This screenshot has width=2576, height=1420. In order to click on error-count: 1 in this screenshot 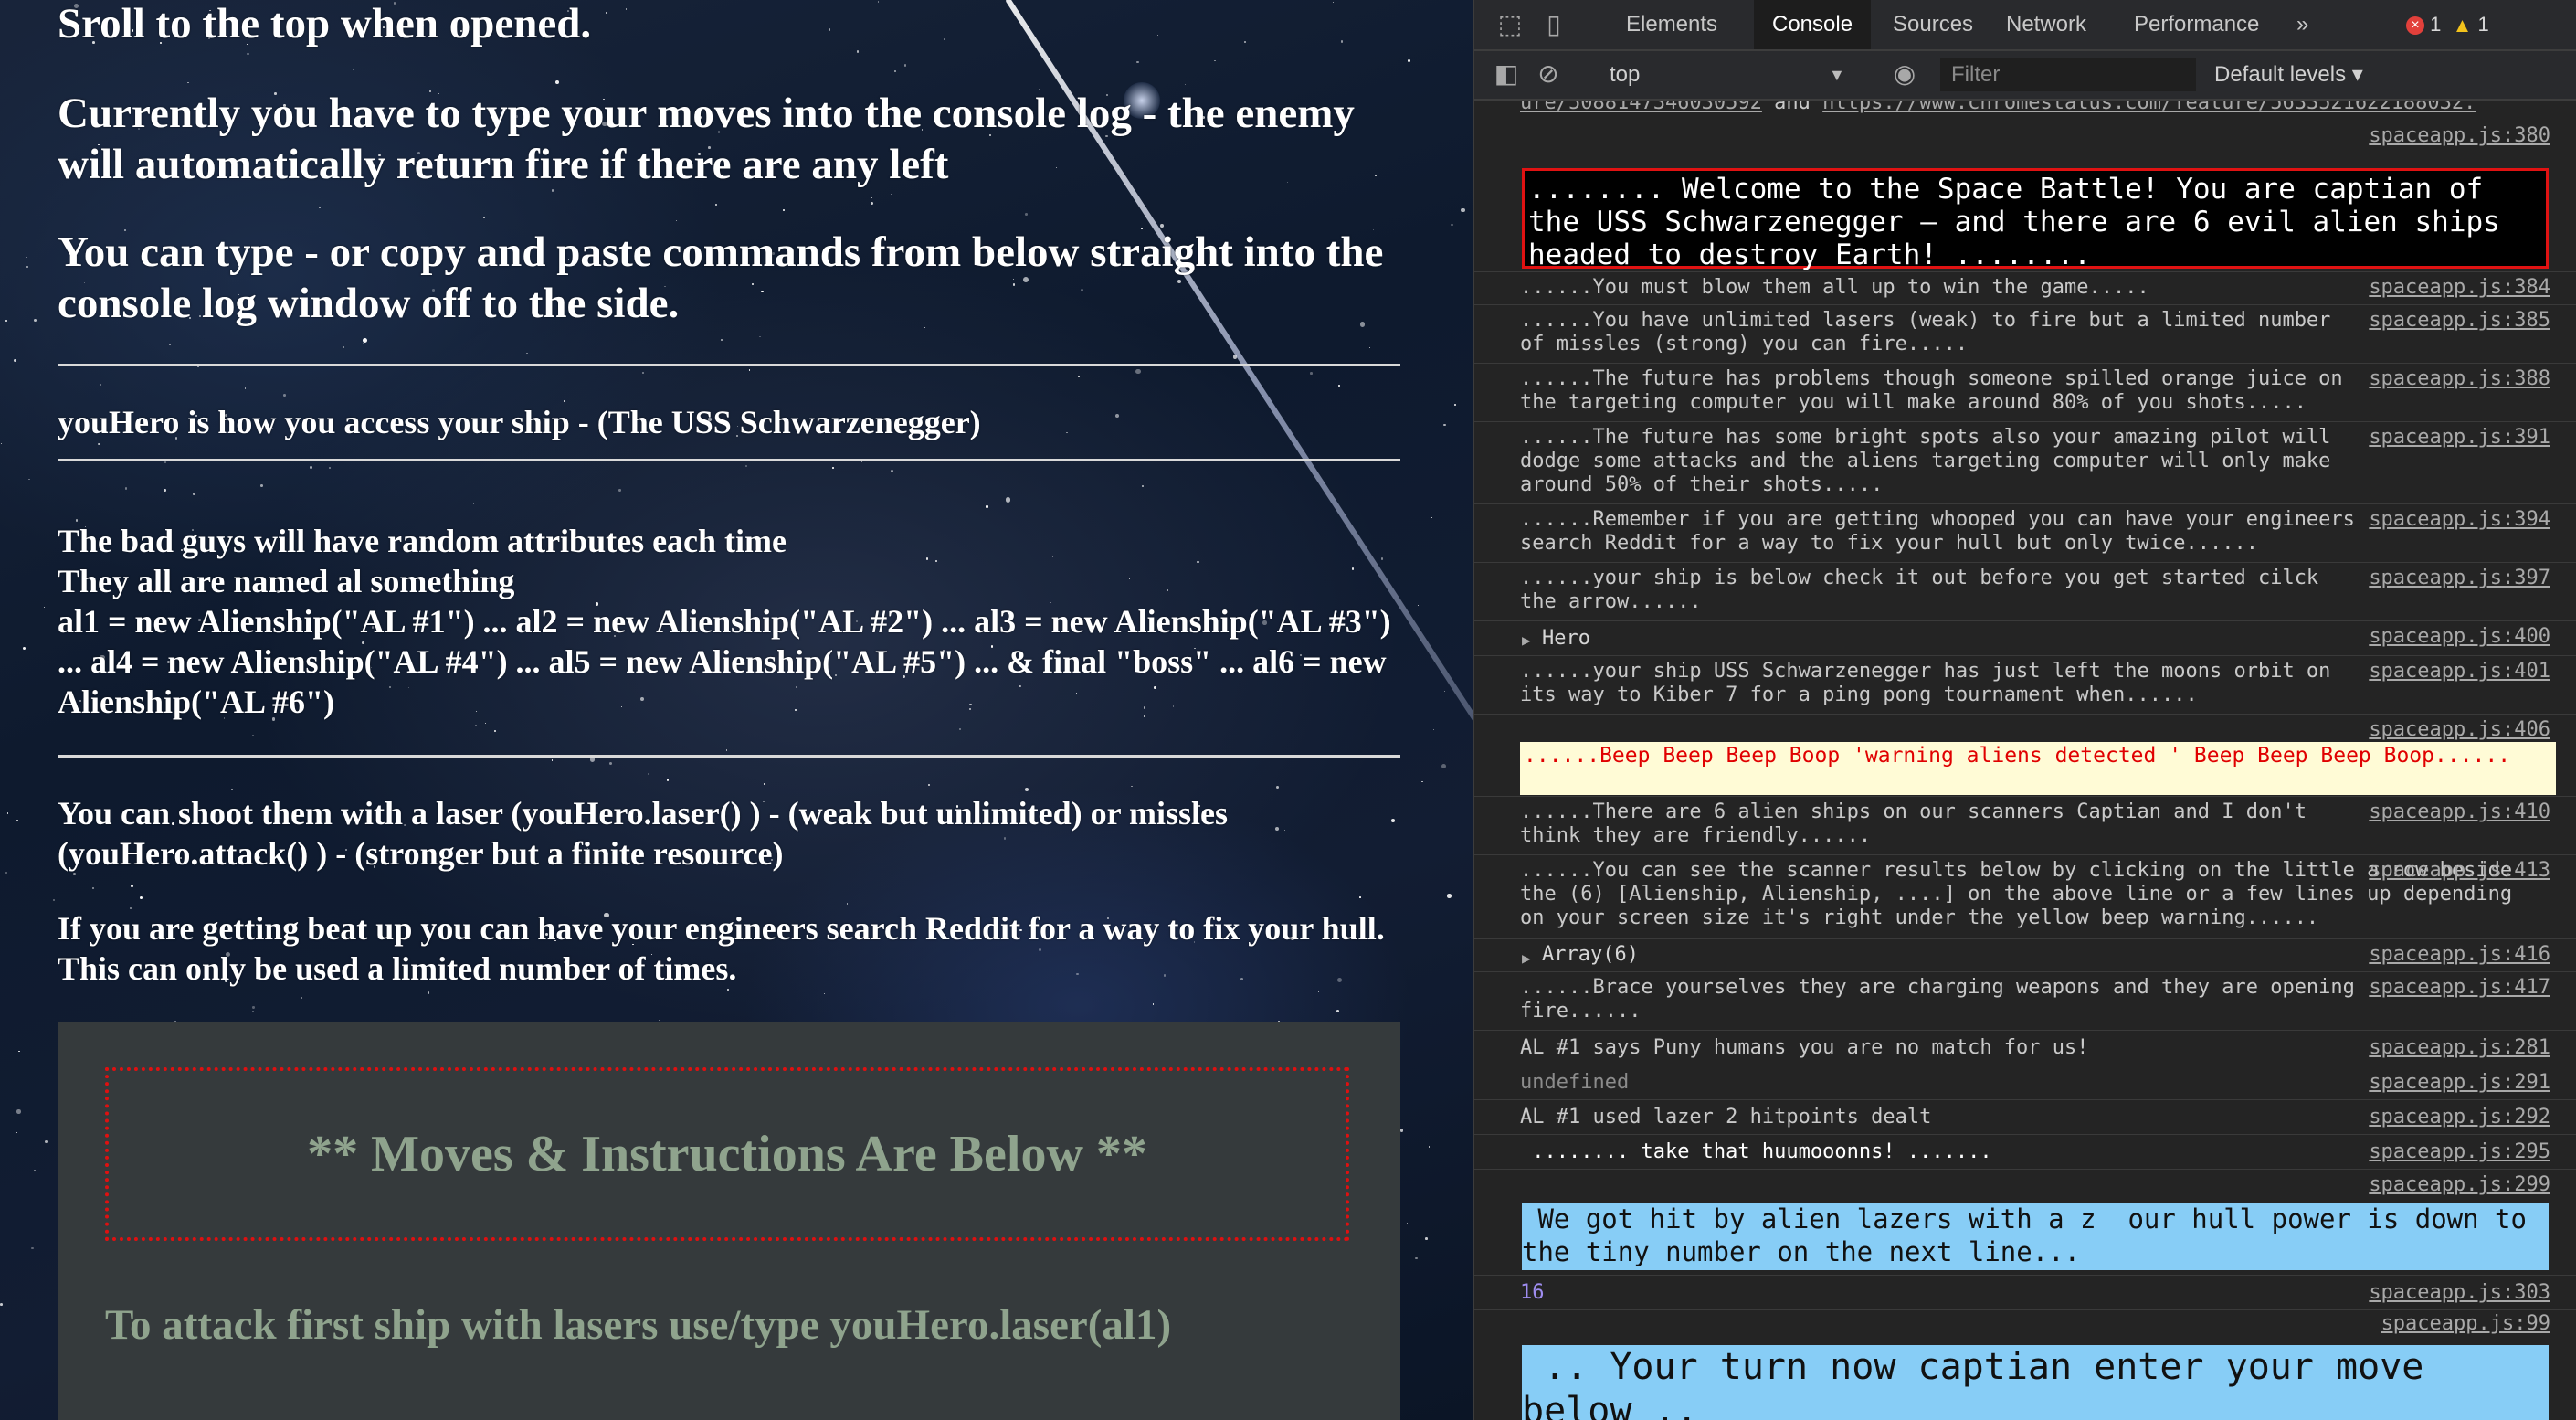, I will do `click(2436, 25)`.